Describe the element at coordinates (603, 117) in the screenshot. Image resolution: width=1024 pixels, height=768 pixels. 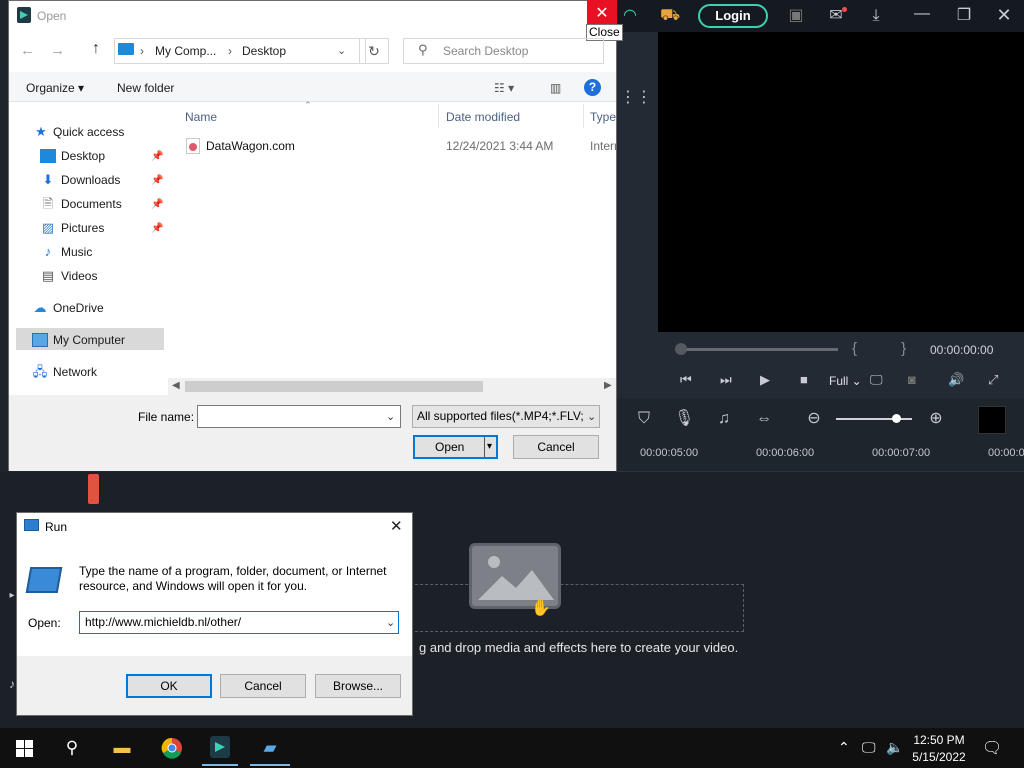
I see `column-header-type: Type` at that location.